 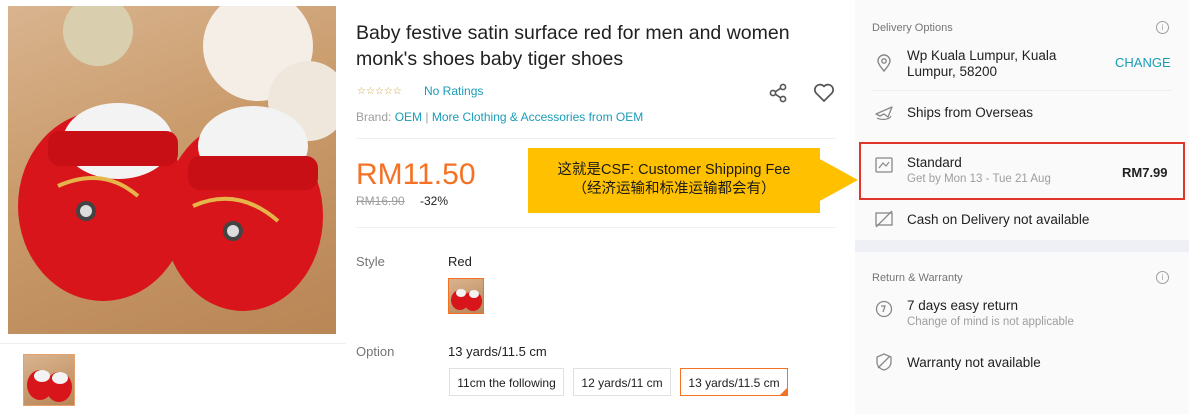 I want to click on option-button-label: 13 yards/11.5 cm, so click(x=734, y=383).